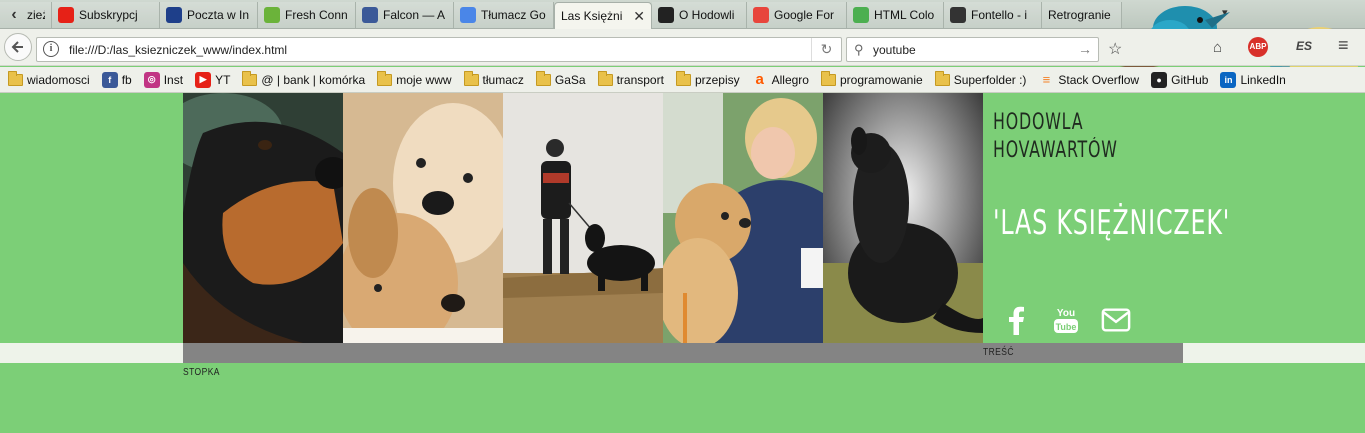  What do you see at coordinates (1179, 79) in the screenshot?
I see `bookmark-15: ● GitHub` at bounding box center [1179, 79].